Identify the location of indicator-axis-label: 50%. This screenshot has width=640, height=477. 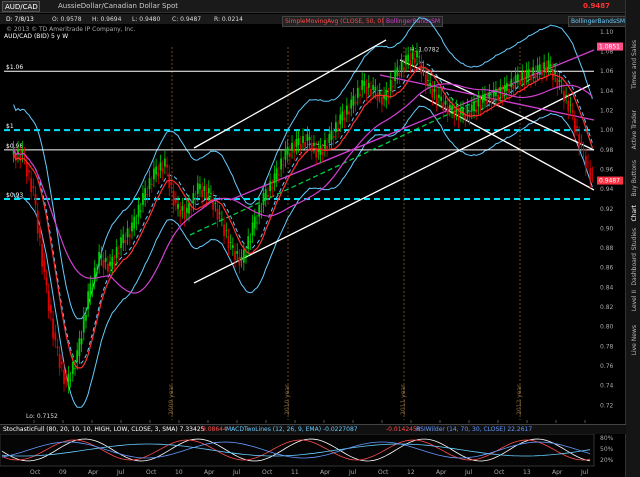
(607, 449).